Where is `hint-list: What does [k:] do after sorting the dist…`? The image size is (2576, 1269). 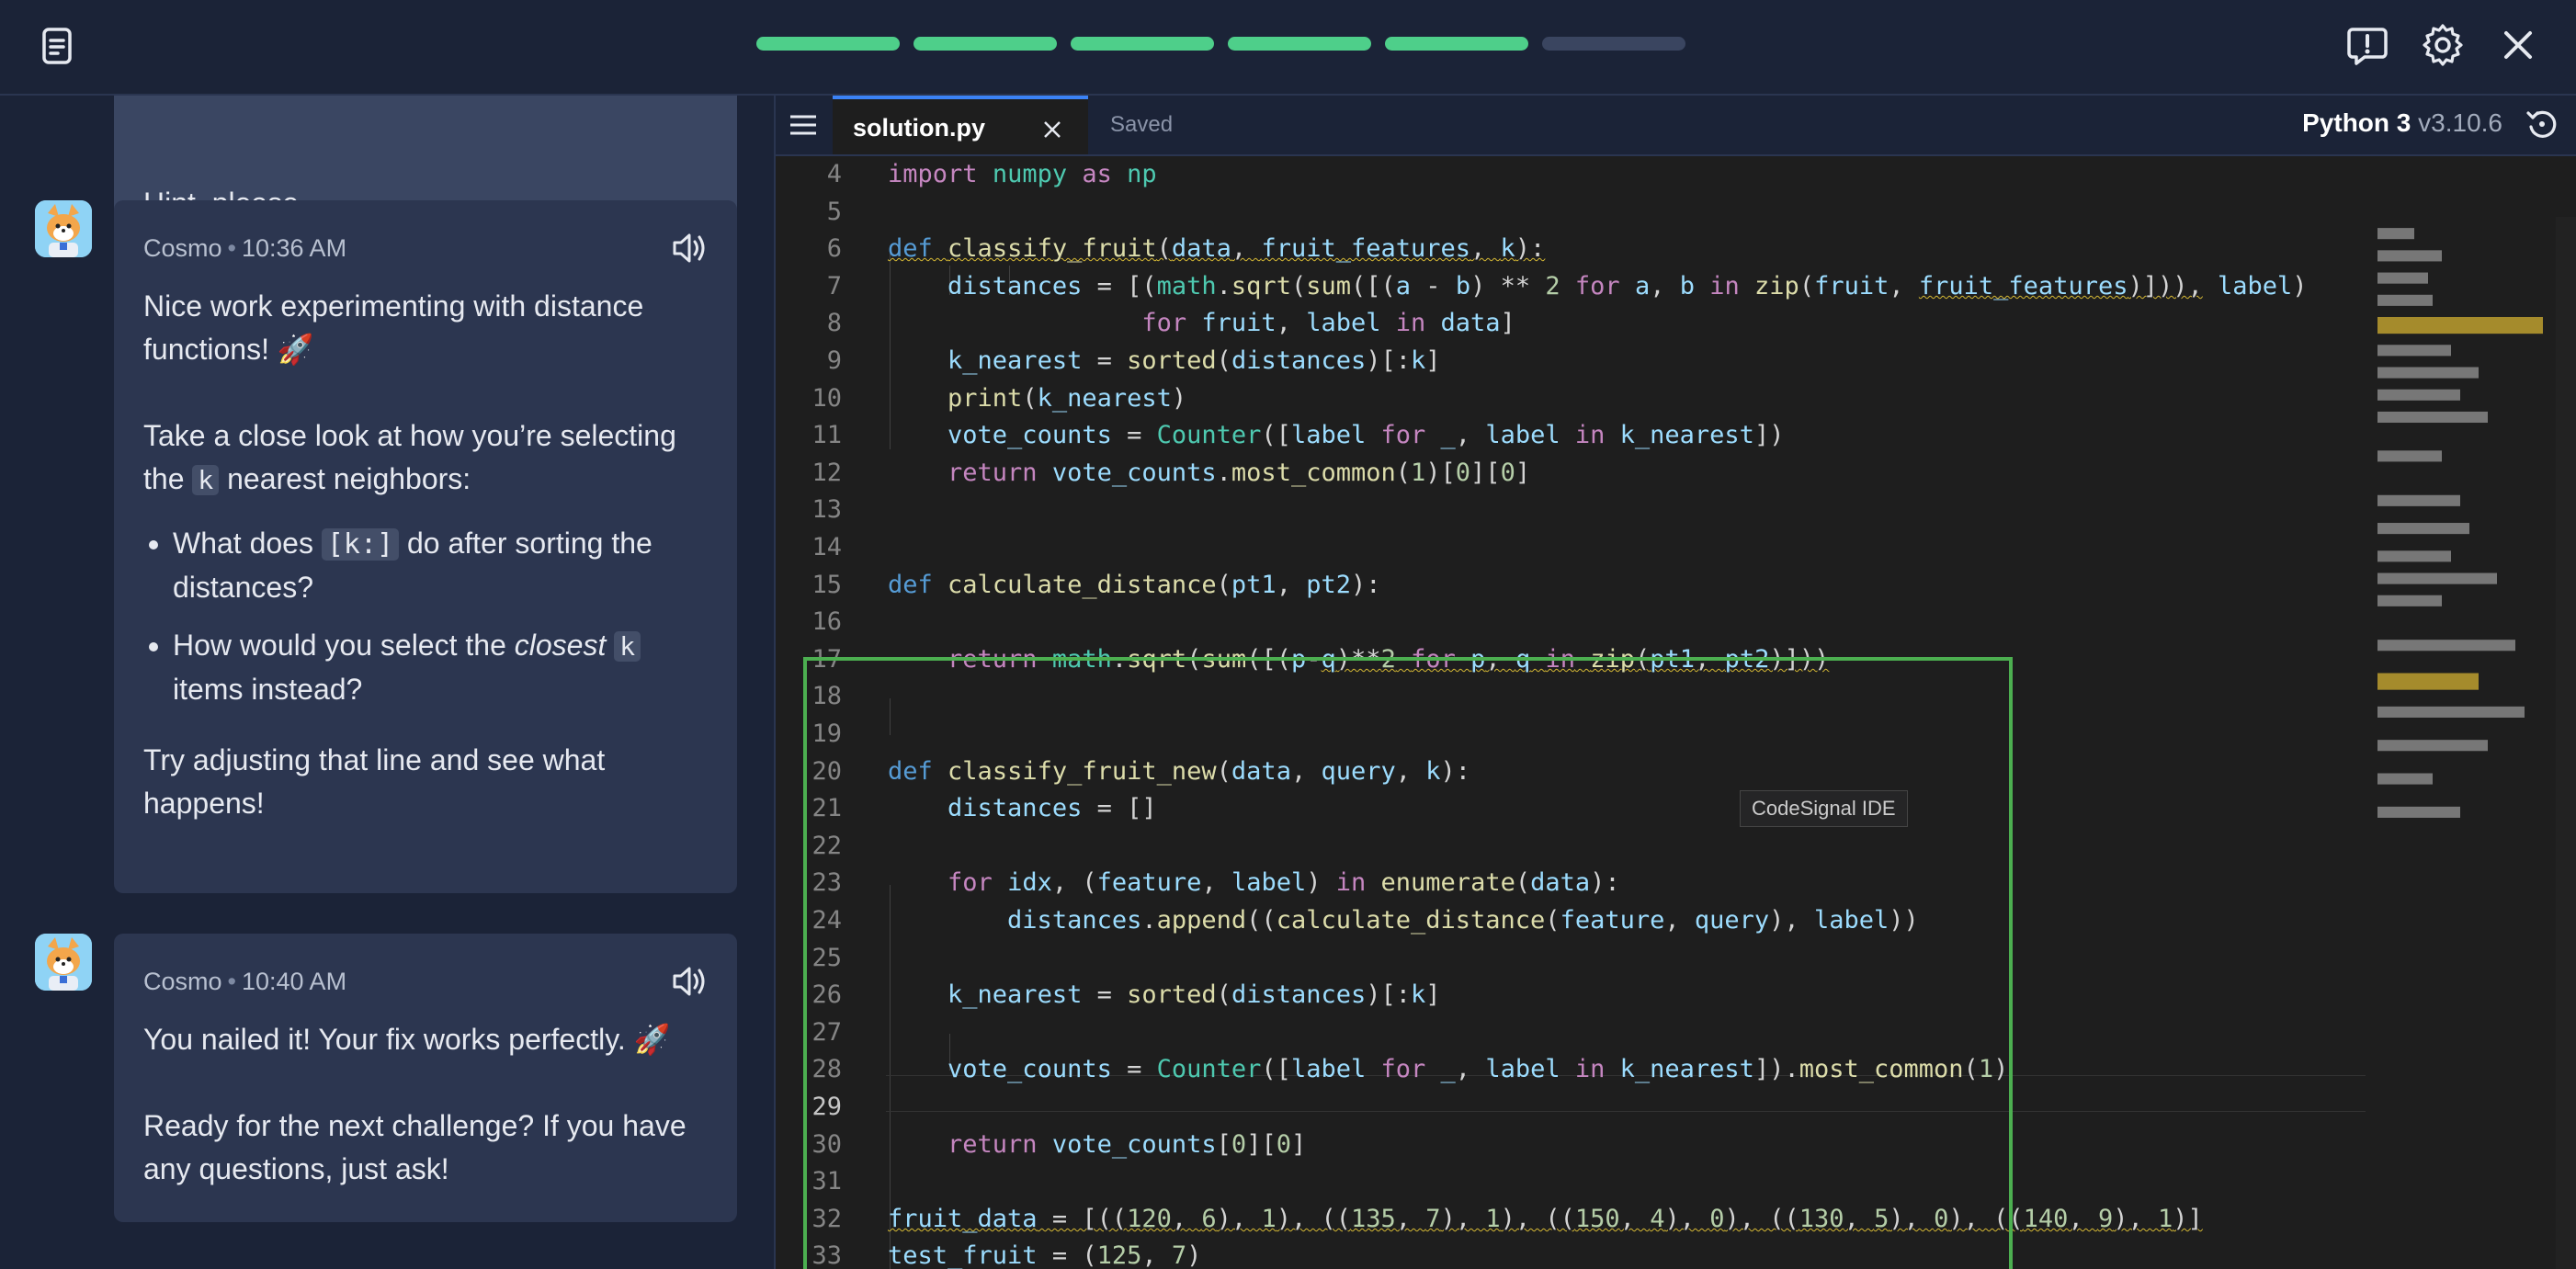
hint-list: What does [k:] do after sorting the dist… is located at coordinates (425, 616).